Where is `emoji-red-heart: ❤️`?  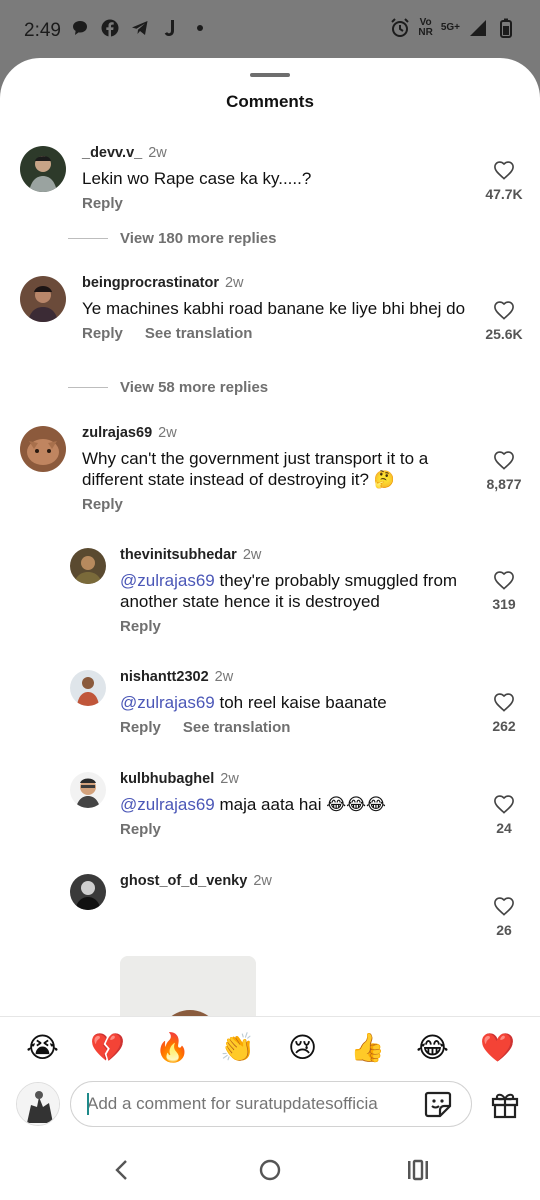 emoji-red-heart: ❤️ is located at coordinates (498, 1047).